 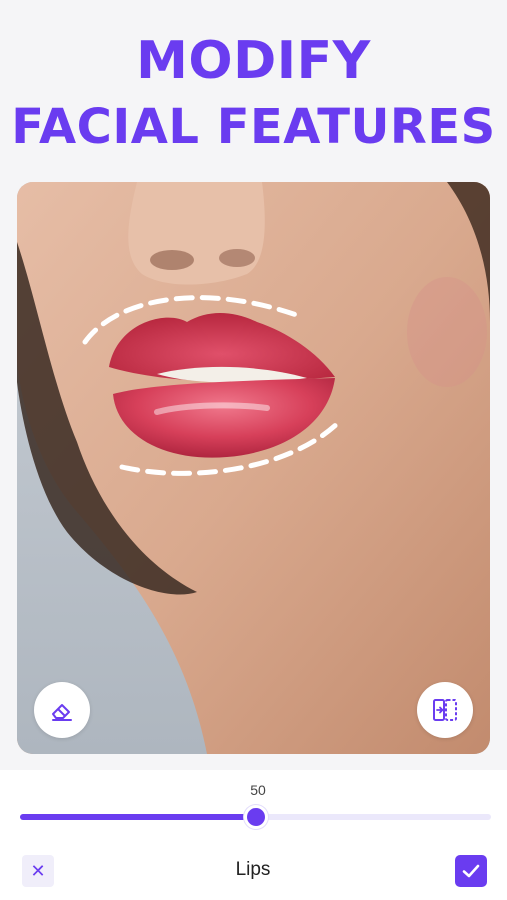 I want to click on headline-line-1: MODIFY, so click(x=253, y=61).